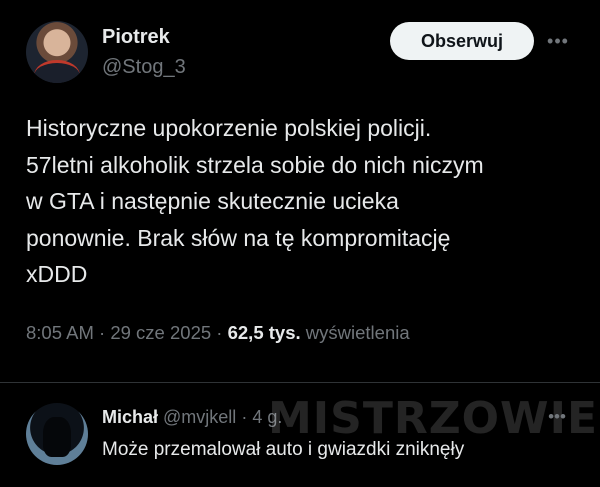  I want to click on views-count: 62,5 tys., so click(264, 332).